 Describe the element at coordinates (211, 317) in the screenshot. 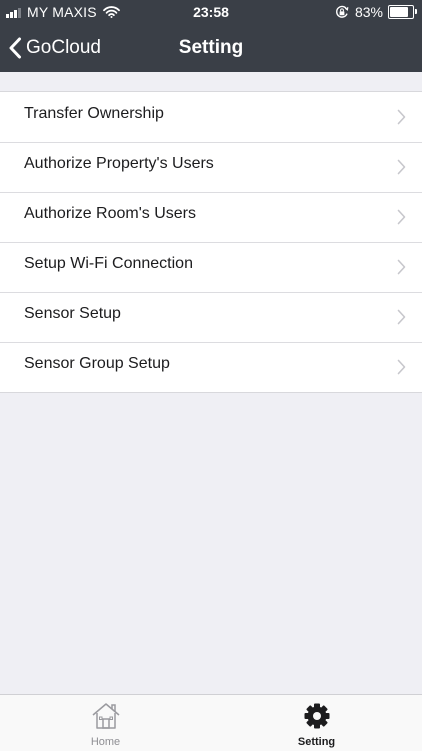

I see `settings-item-sensor-setup: Sensor Setup` at that location.